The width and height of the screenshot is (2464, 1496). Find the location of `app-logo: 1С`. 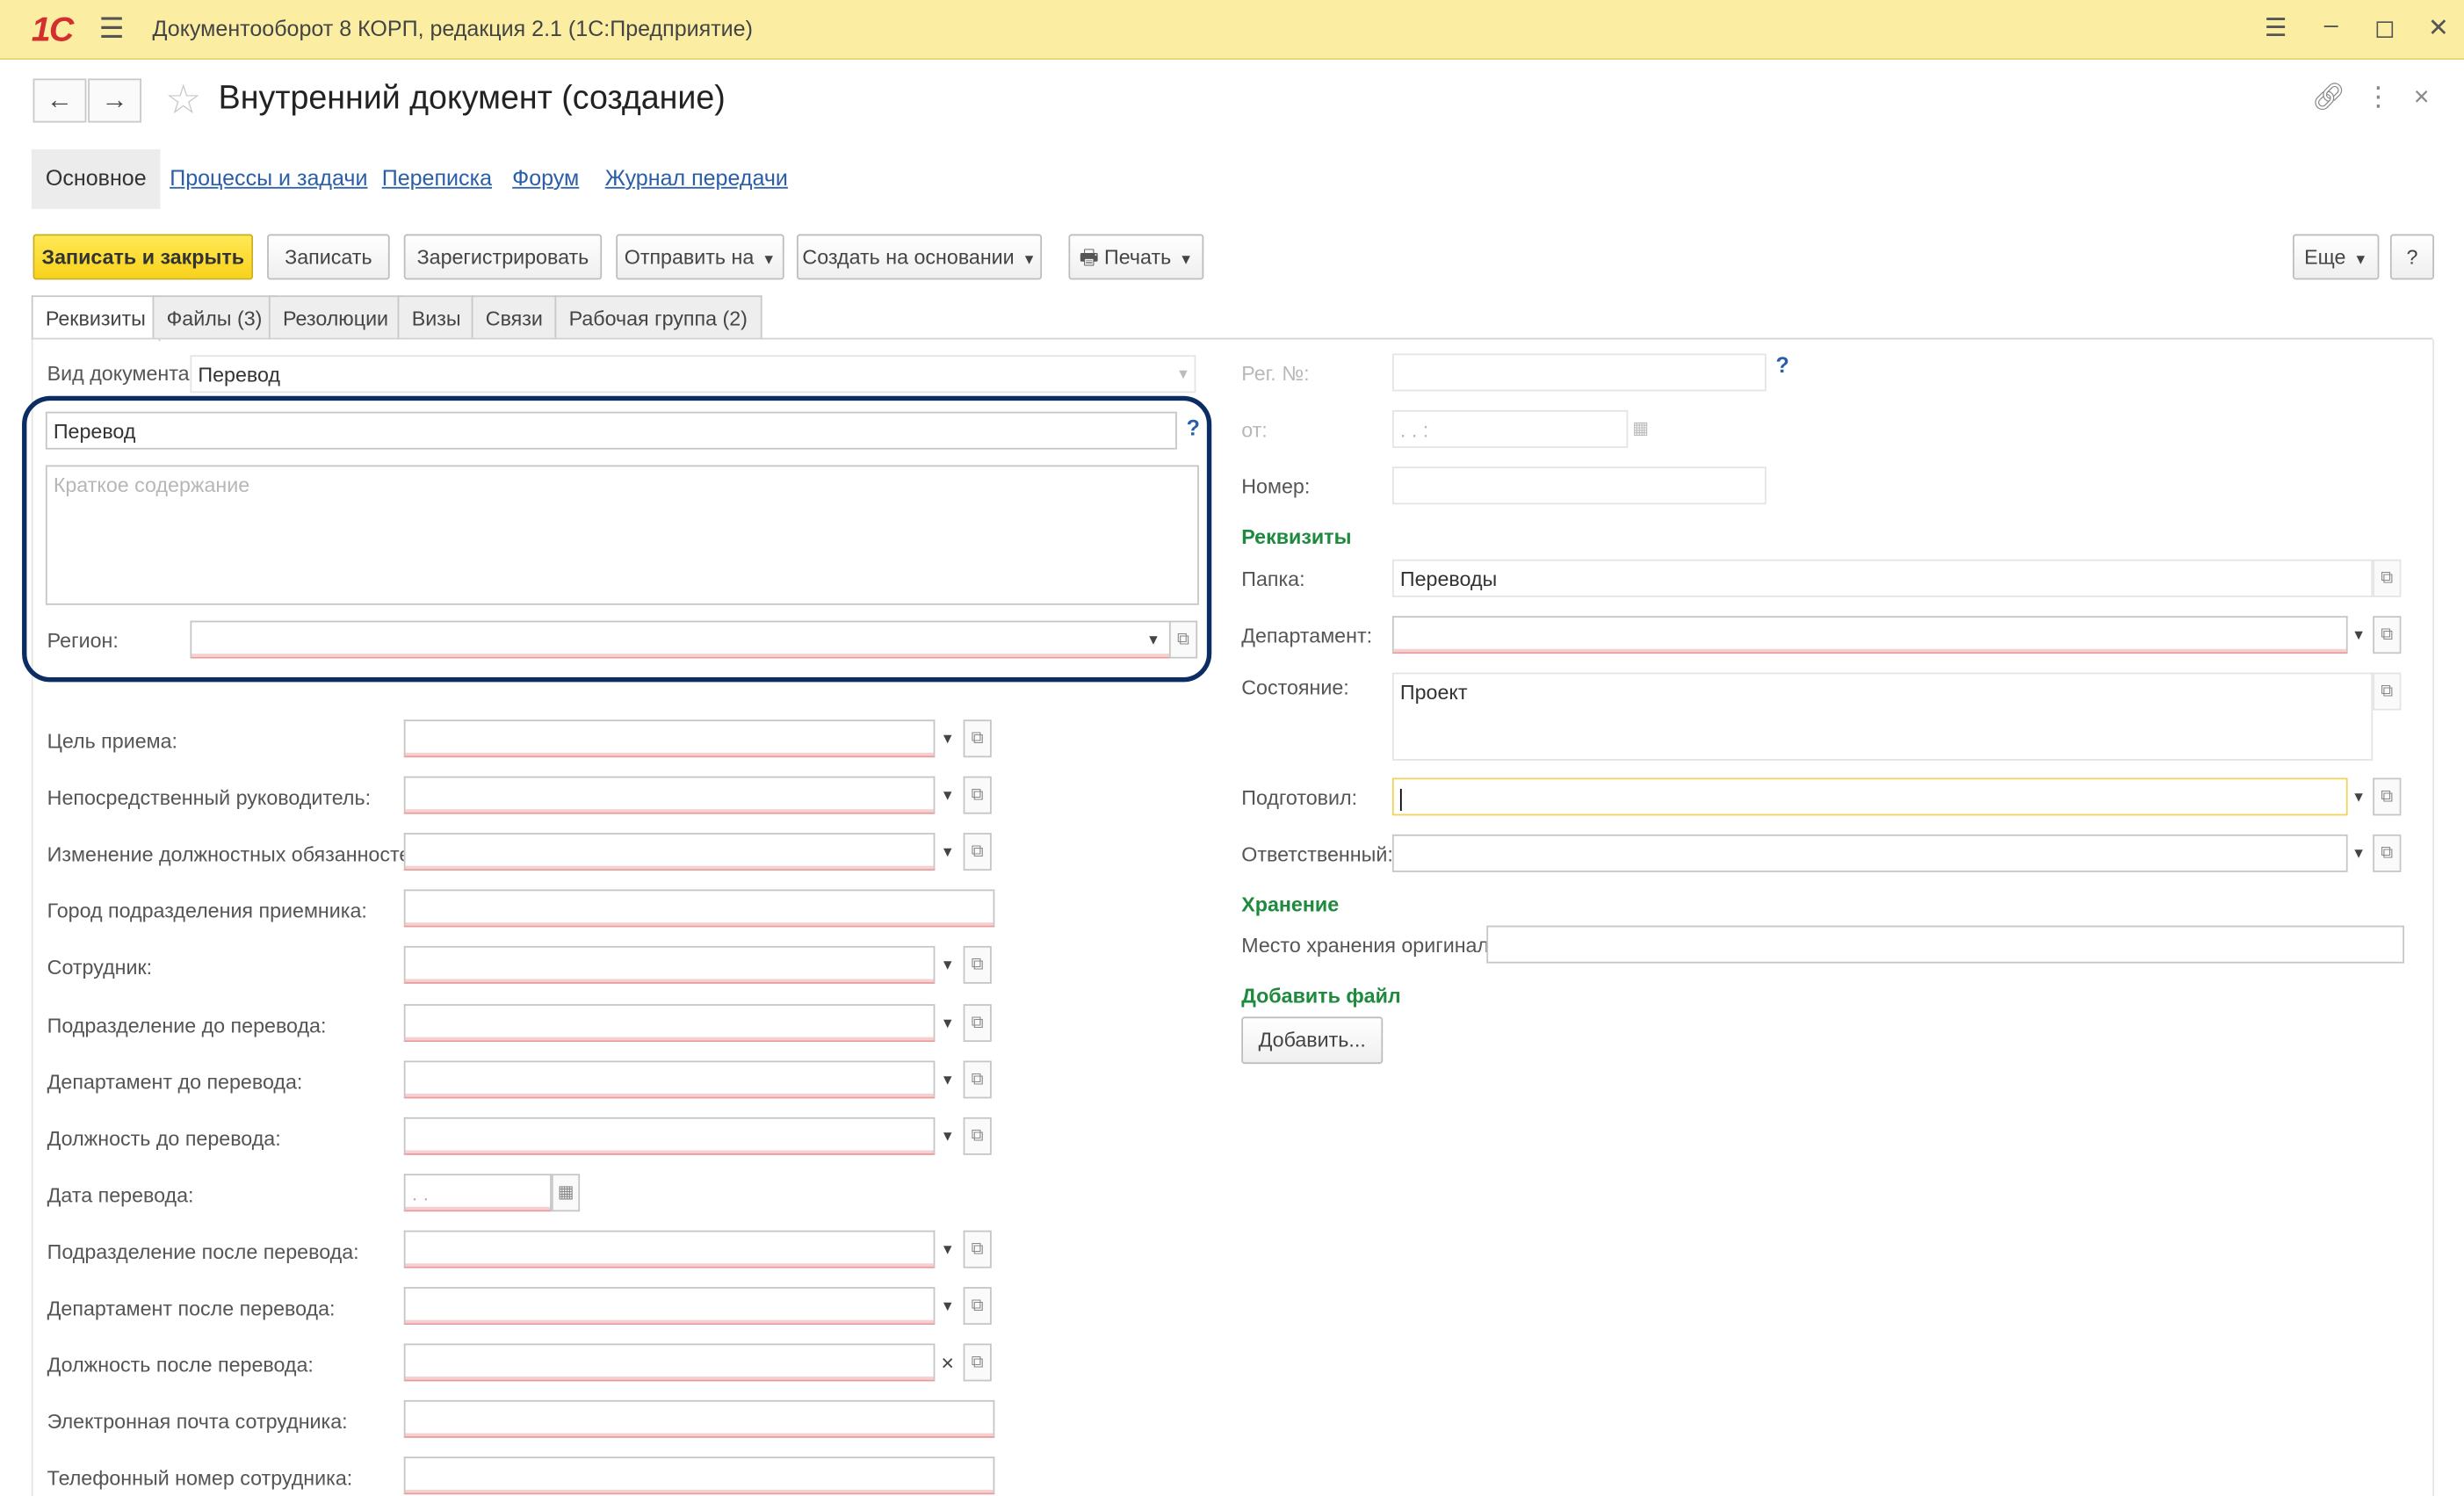

app-logo: 1С is located at coordinates (53, 29).